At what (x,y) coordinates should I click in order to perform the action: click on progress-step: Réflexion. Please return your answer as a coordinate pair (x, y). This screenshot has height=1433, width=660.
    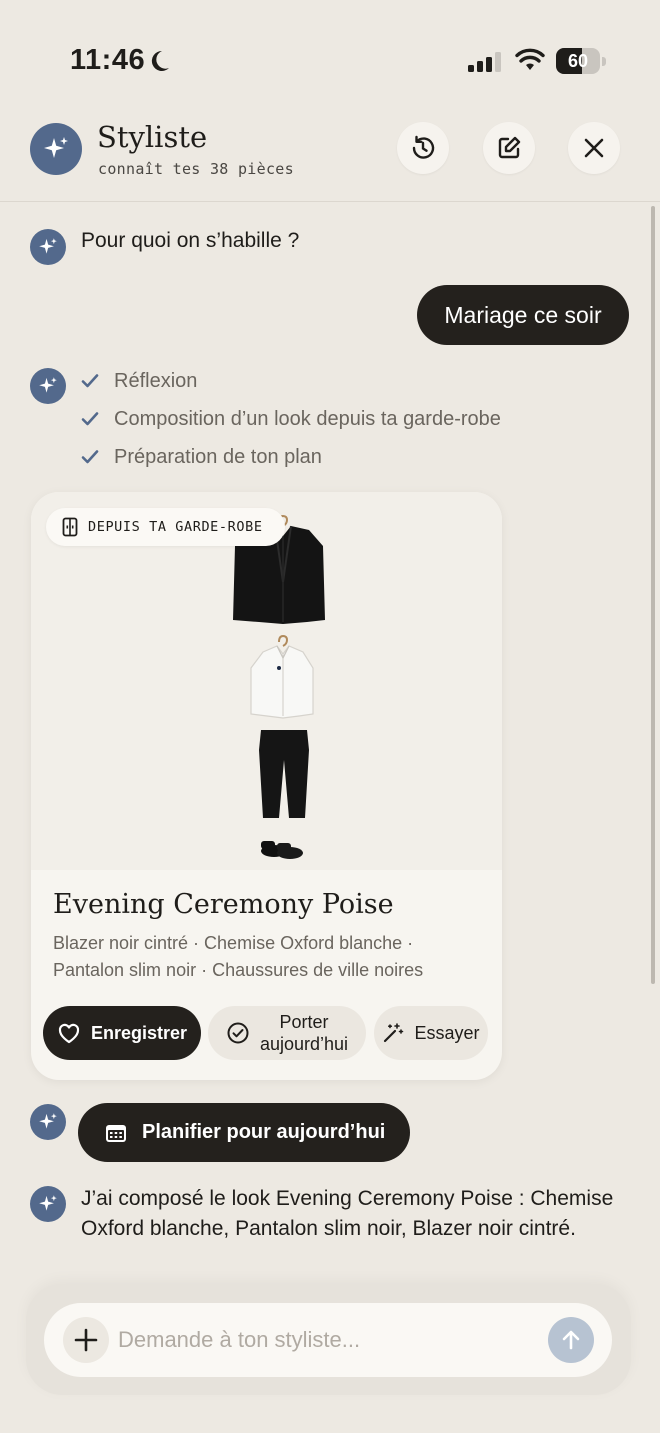
    Looking at the image, I should click on (138, 381).